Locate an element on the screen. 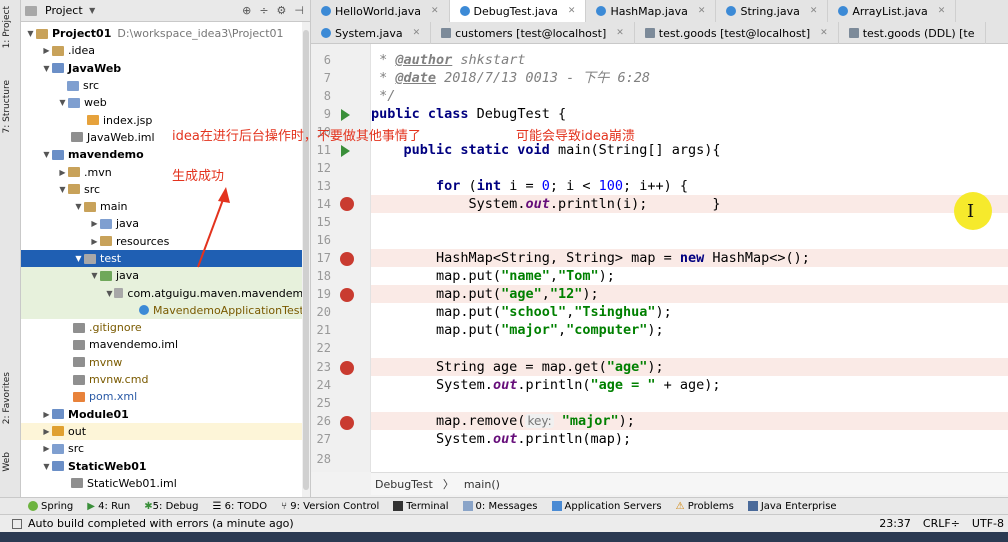 The width and height of the screenshot is (1008, 542). tree-row: ▼ mavendemo is located at coordinates (165, 154).